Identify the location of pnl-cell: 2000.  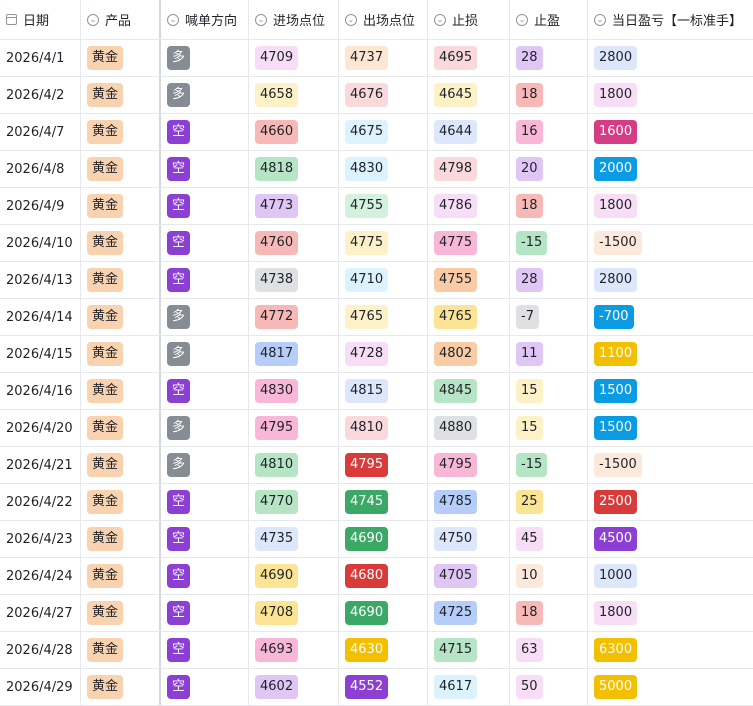
(670, 169).